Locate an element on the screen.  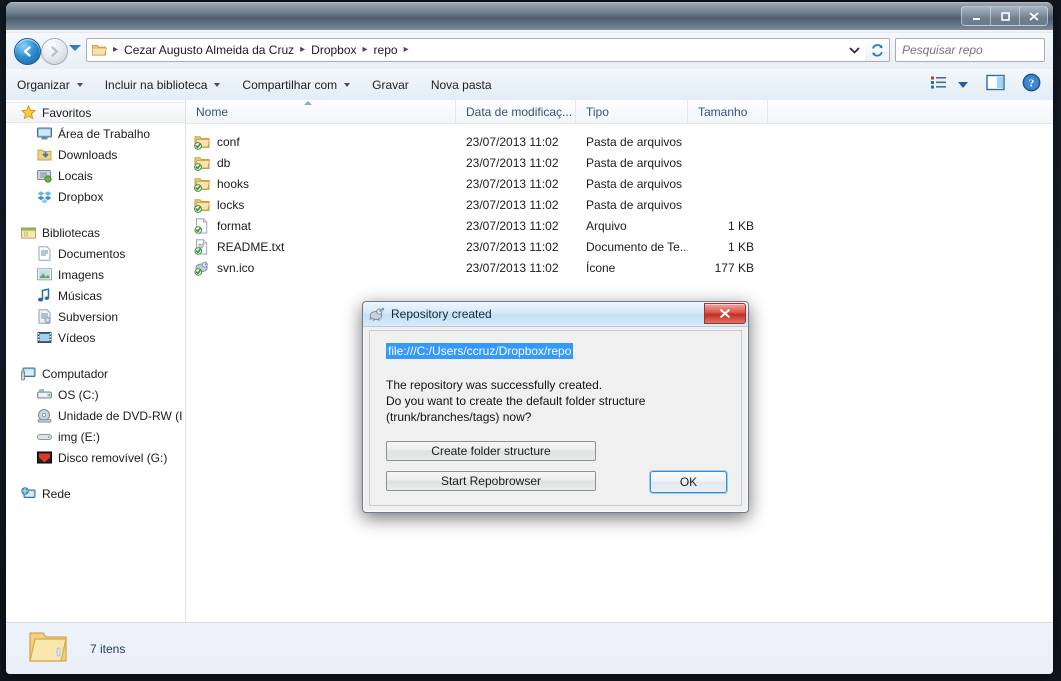
sidebar-item-documentos: Documentos is located at coordinates (95, 253).